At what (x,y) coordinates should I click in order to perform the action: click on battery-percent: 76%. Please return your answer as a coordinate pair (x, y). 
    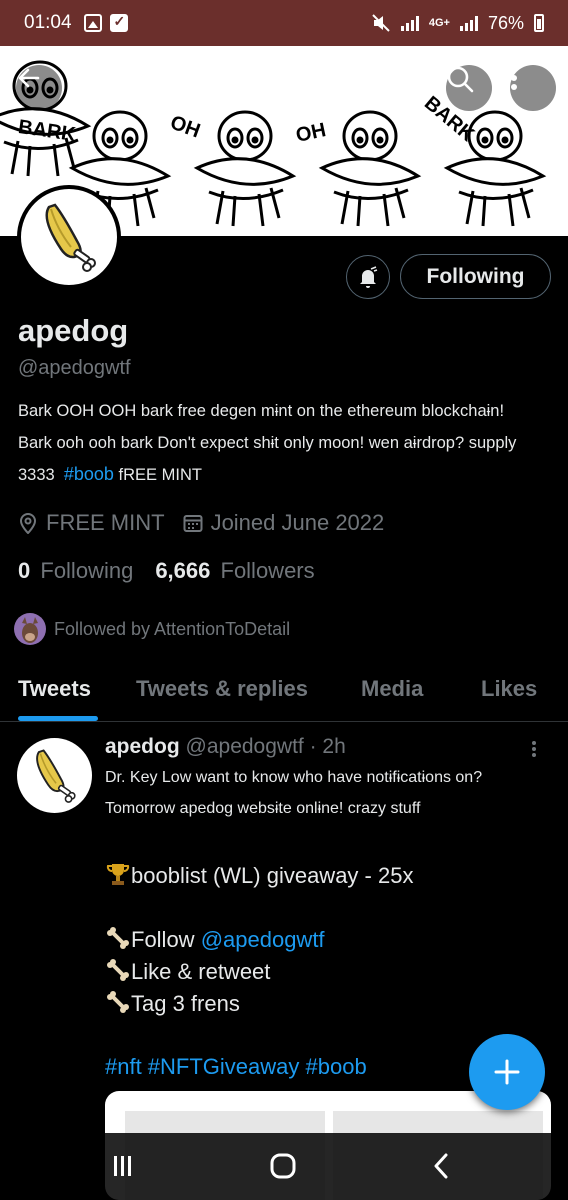
    Looking at the image, I should click on (505, 22).